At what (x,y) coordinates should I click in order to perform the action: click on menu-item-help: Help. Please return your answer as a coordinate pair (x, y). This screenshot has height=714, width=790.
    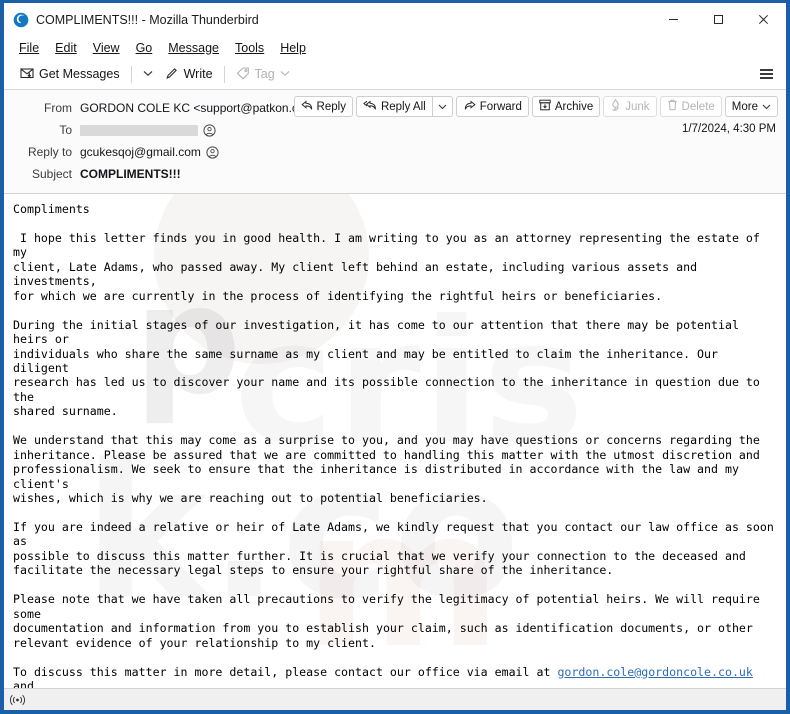
    Looking at the image, I should click on (293, 48).